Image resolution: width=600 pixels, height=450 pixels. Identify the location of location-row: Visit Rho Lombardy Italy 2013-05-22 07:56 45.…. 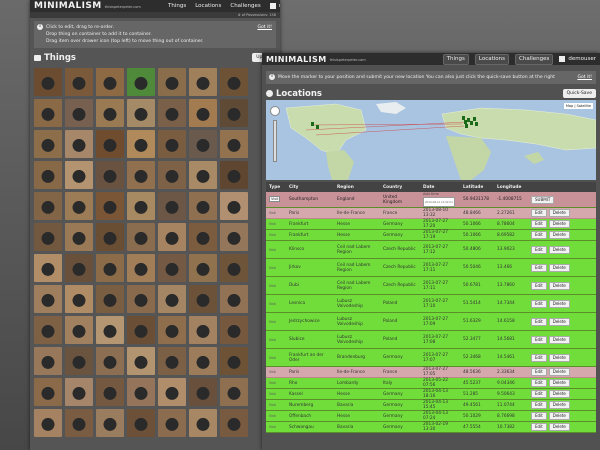
(431, 383).